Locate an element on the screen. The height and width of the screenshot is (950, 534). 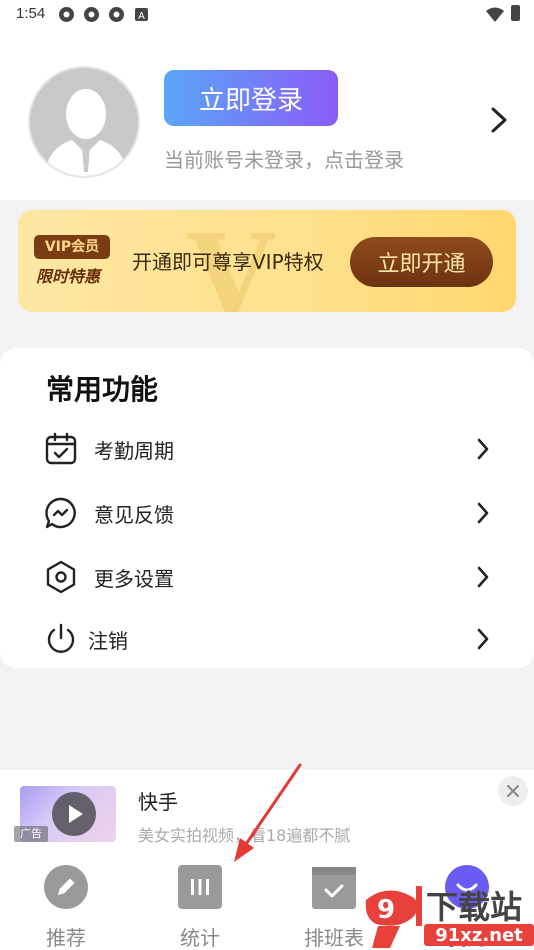
avatar is located at coordinates (84, 122).